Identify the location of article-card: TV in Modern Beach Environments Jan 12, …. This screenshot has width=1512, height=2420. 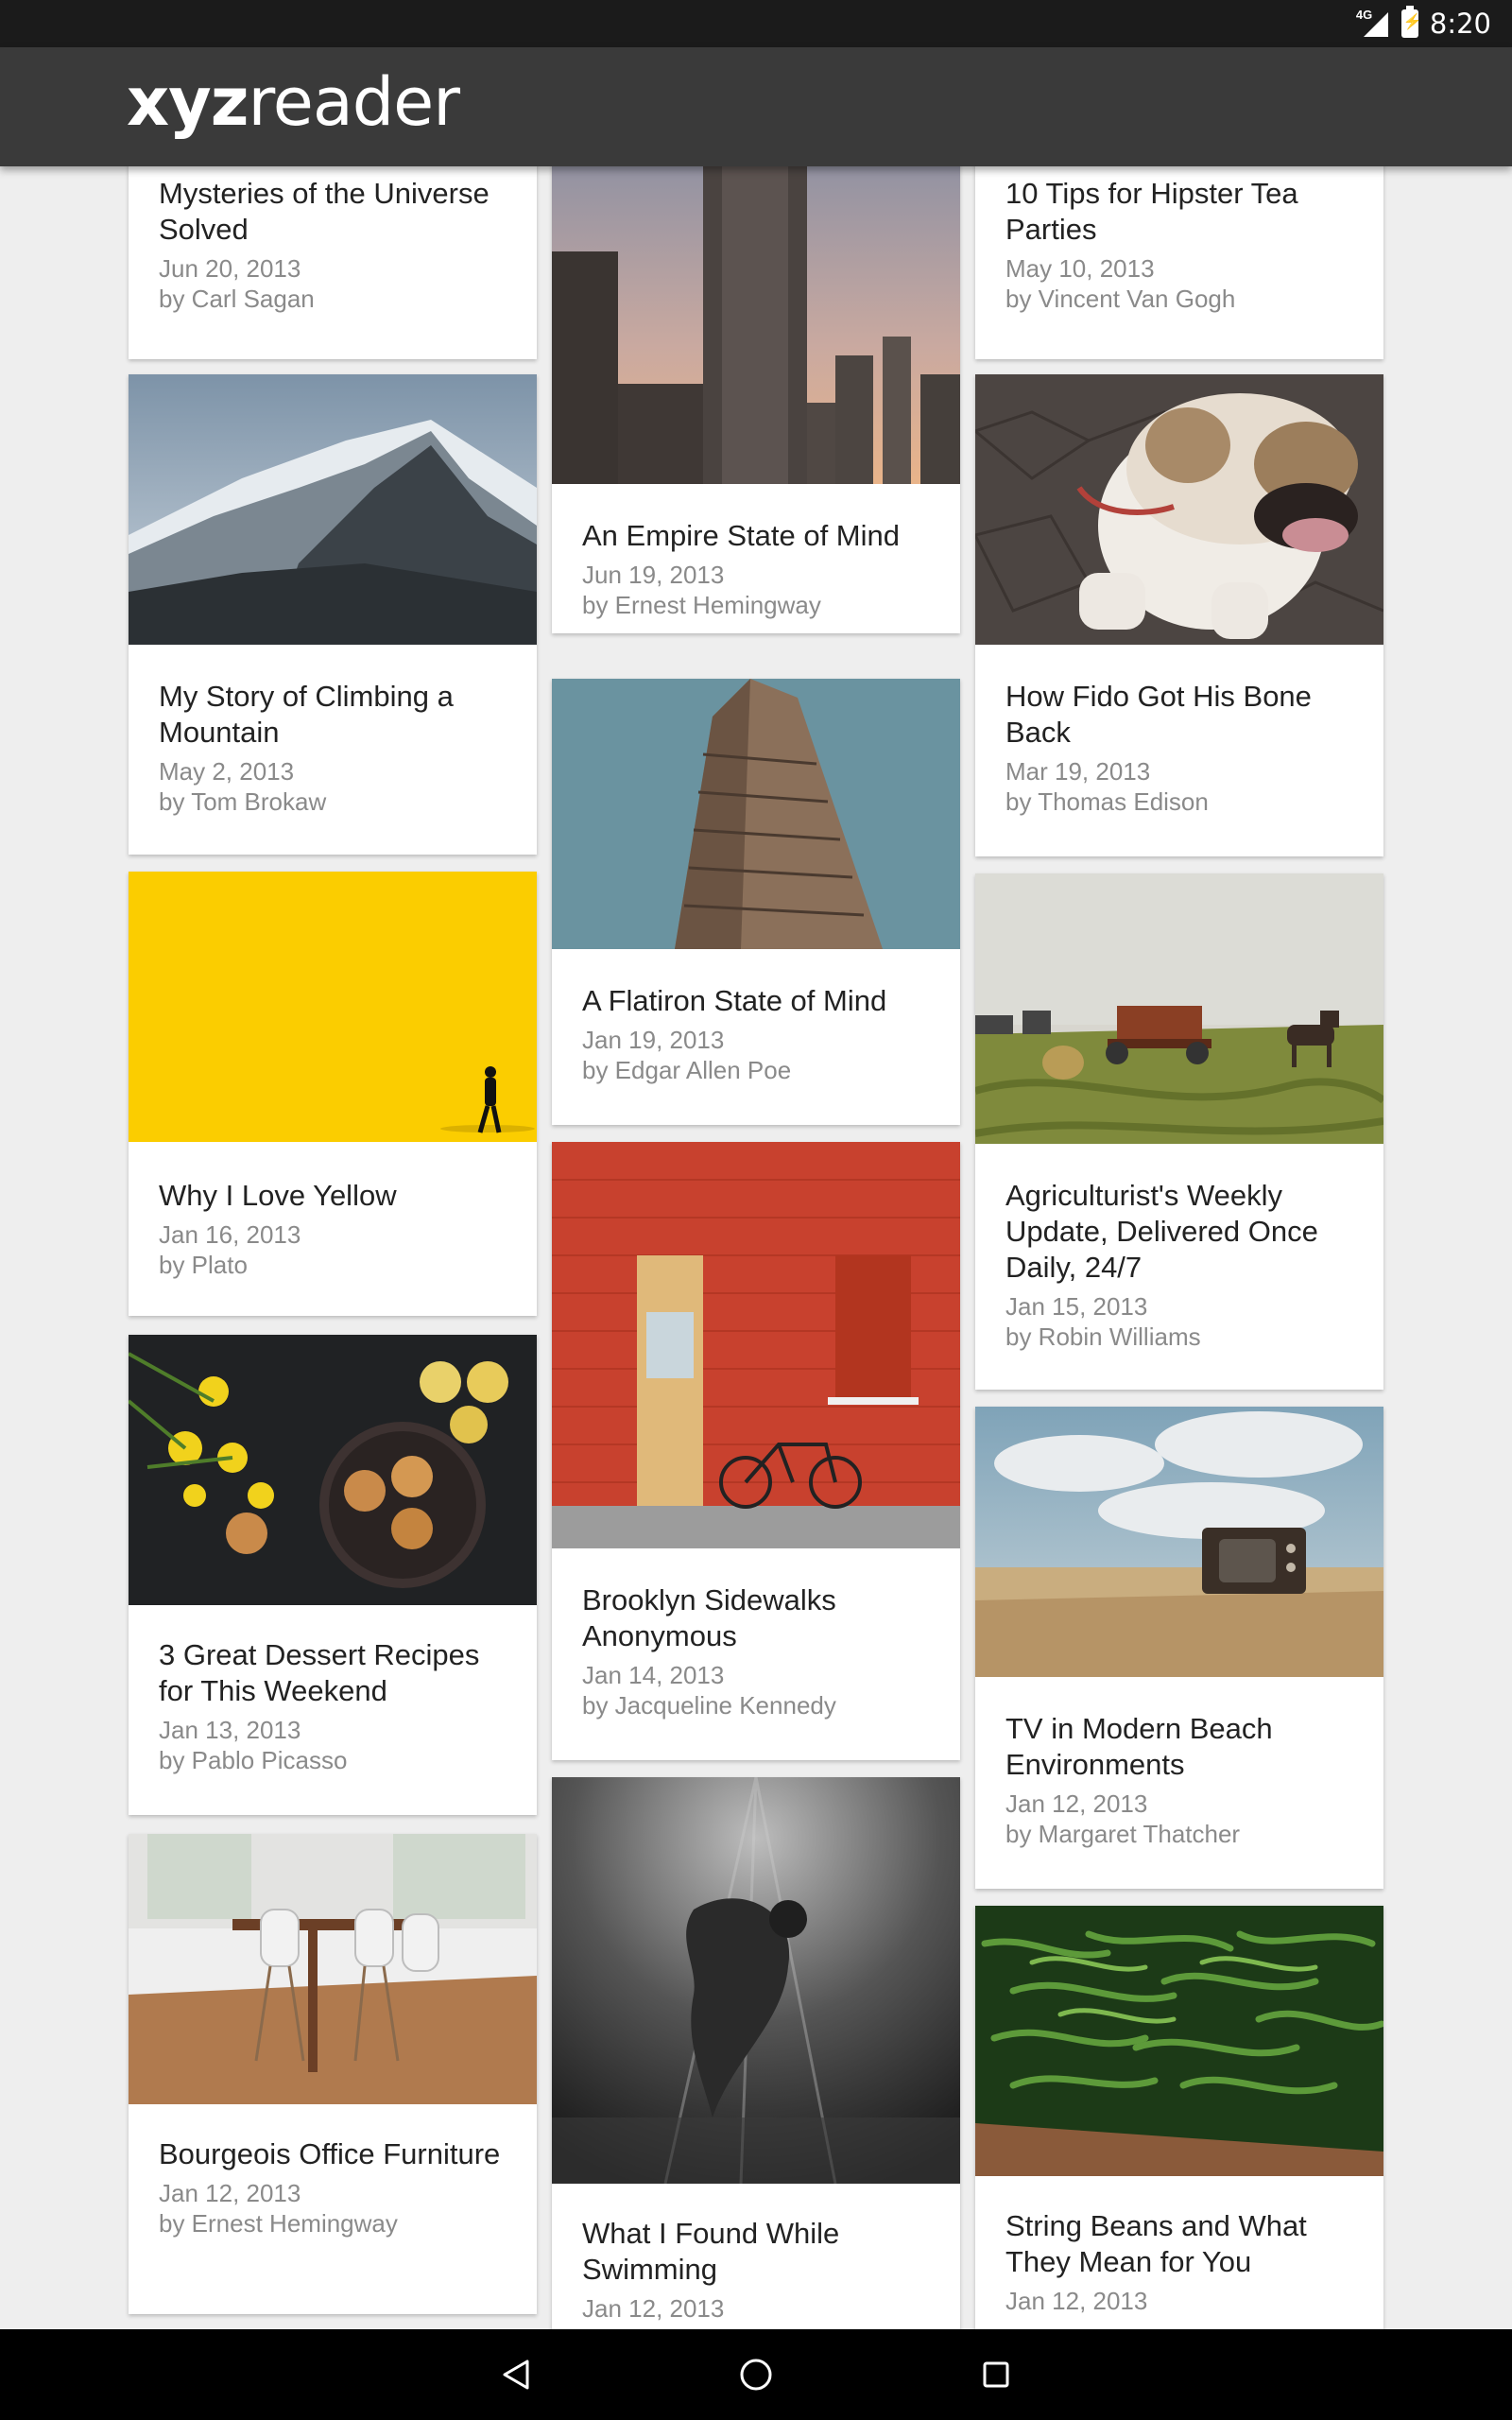
(1179, 1648).